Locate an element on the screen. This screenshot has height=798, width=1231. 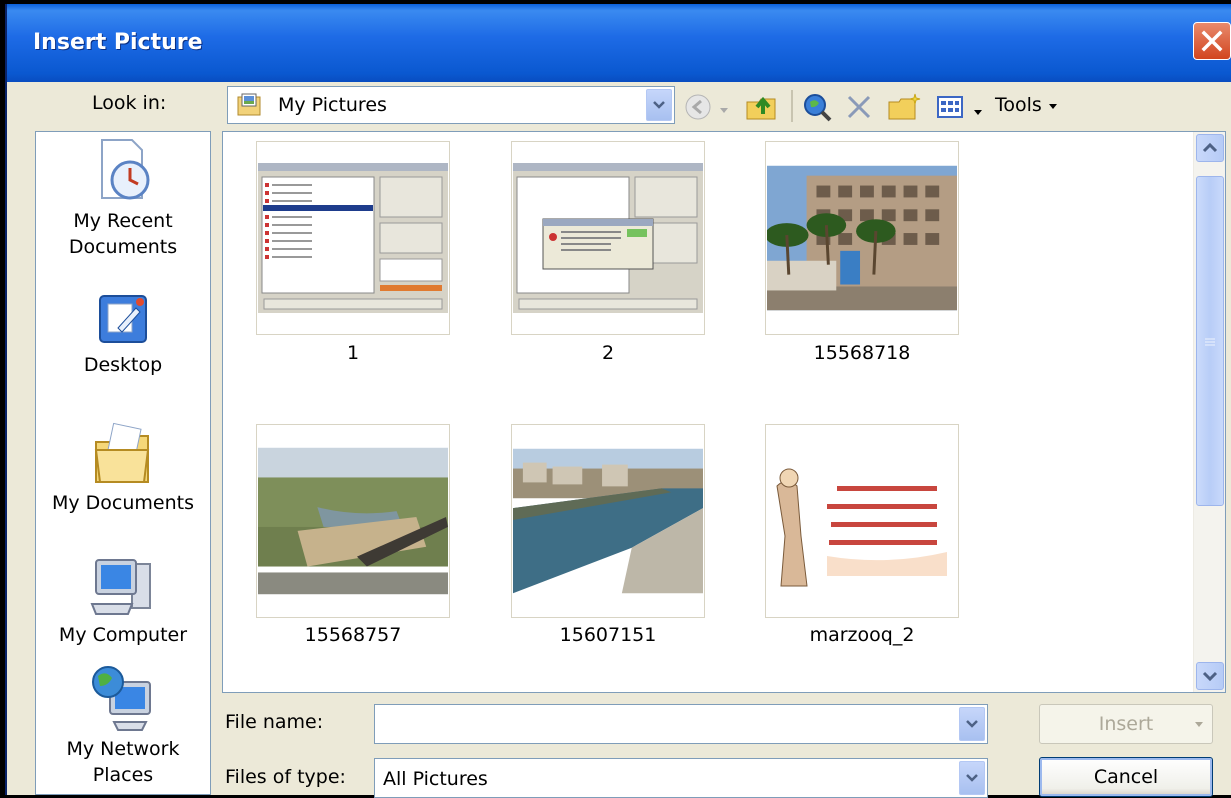
back-dropdown-arrow is located at coordinates (724, 115).